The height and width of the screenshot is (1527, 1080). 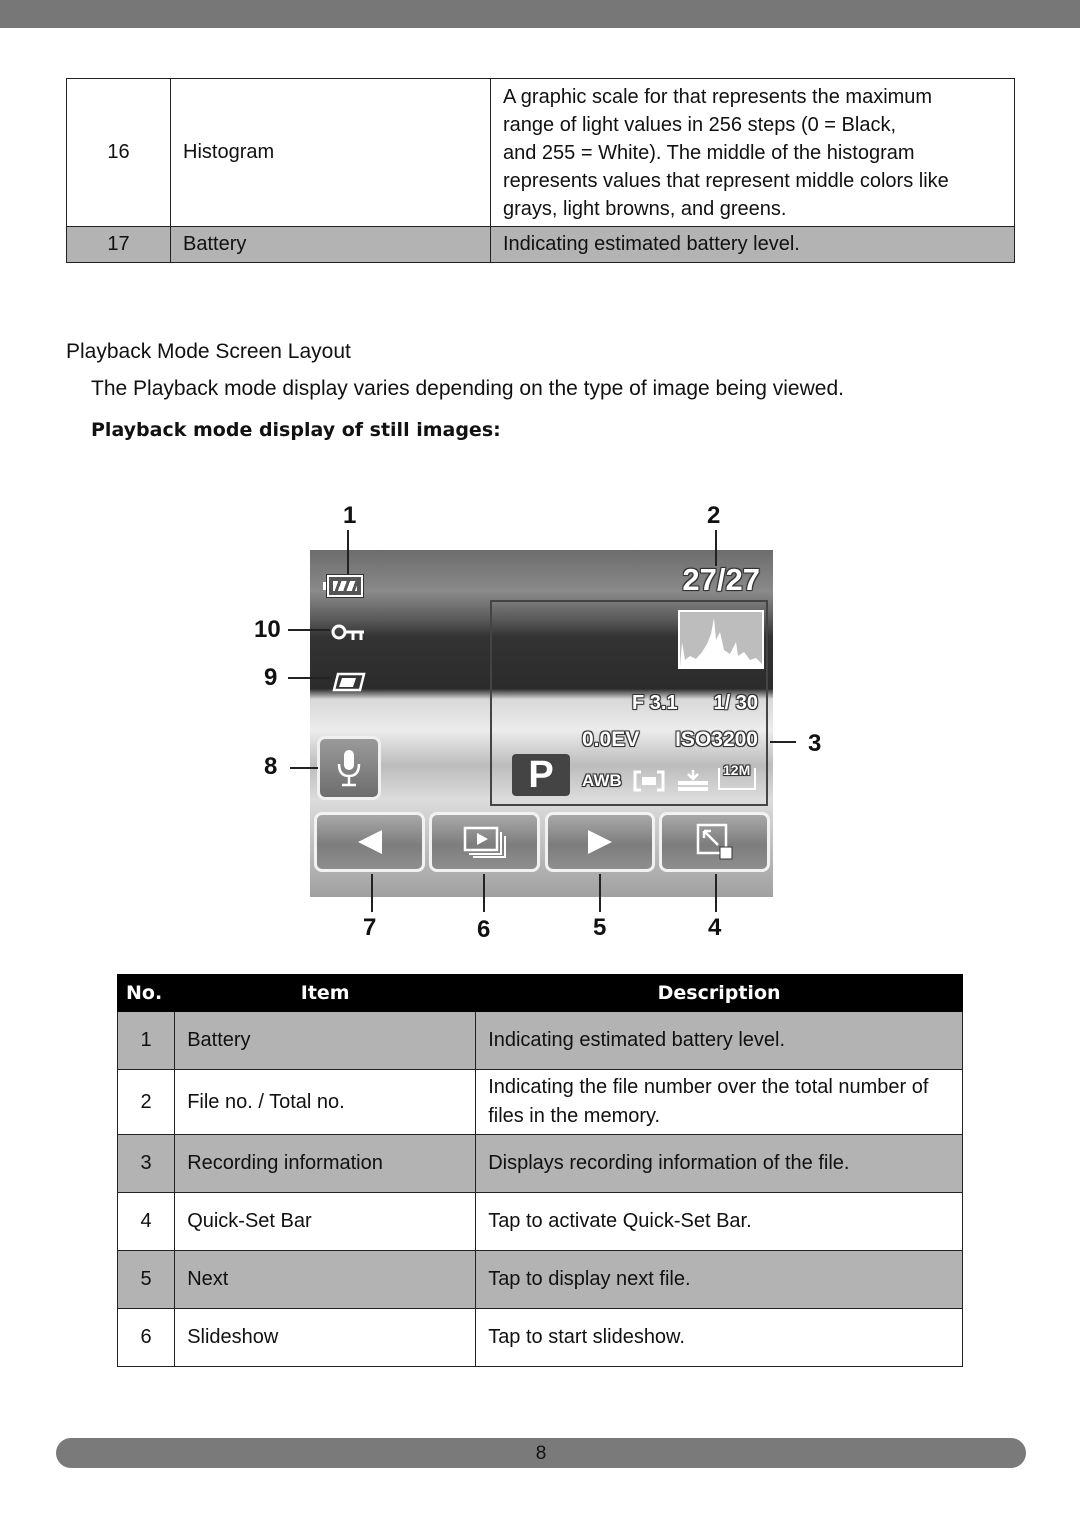 What do you see at coordinates (735, 703) in the screenshot?
I see `shutter-value: 1/ 30` at bounding box center [735, 703].